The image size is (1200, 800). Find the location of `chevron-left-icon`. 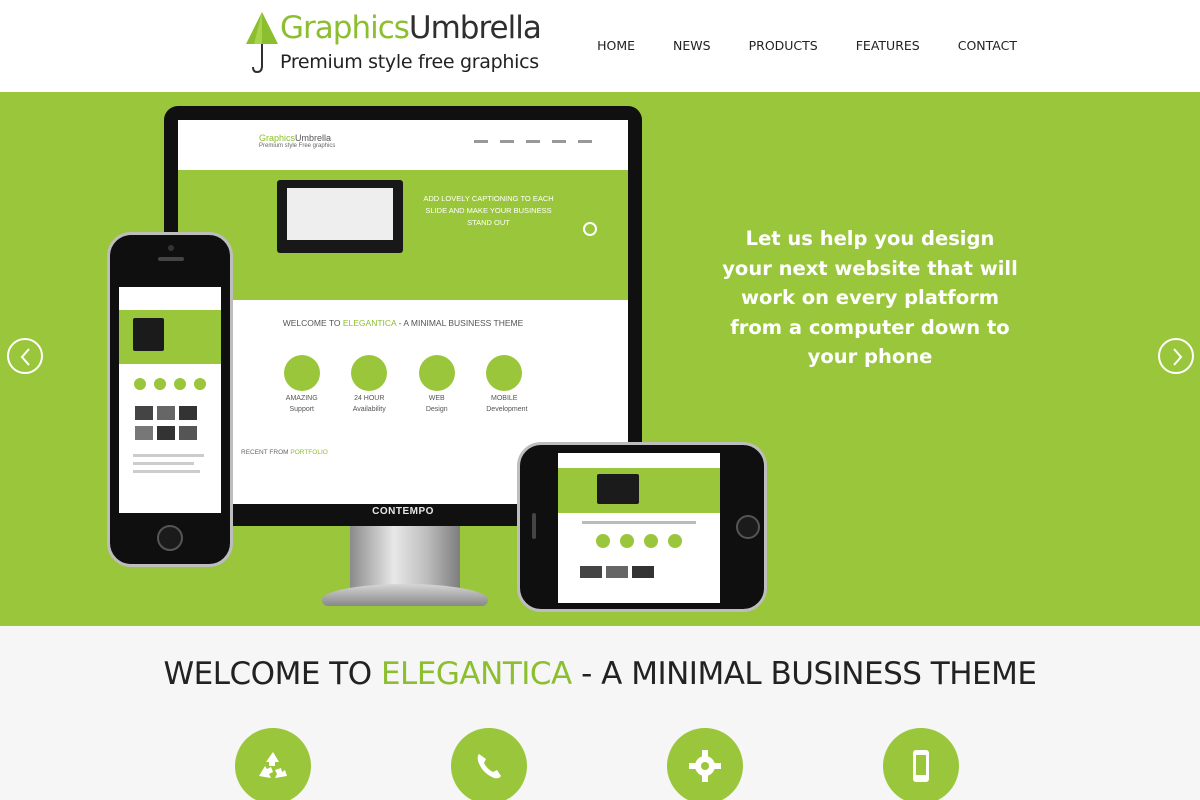

chevron-left-icon is located at coordinates (25, 357).